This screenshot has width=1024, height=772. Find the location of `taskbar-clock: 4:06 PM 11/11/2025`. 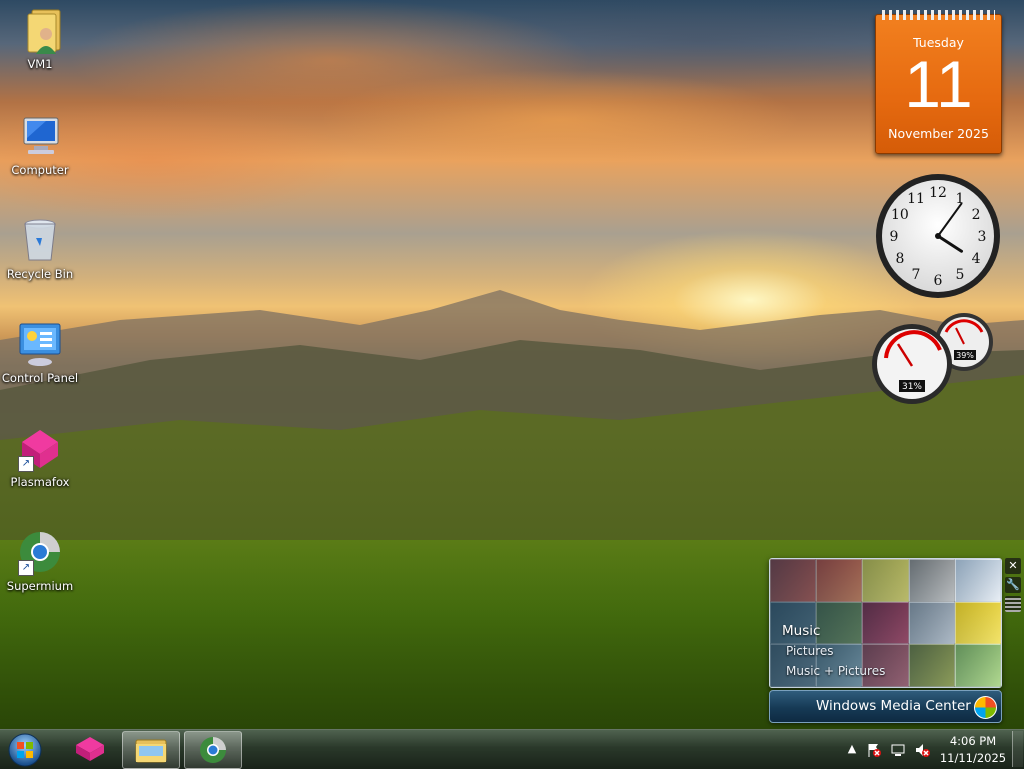

taskbar-clock: 4:06 PM 11/11/2025 is located at coordinates (973, 750).